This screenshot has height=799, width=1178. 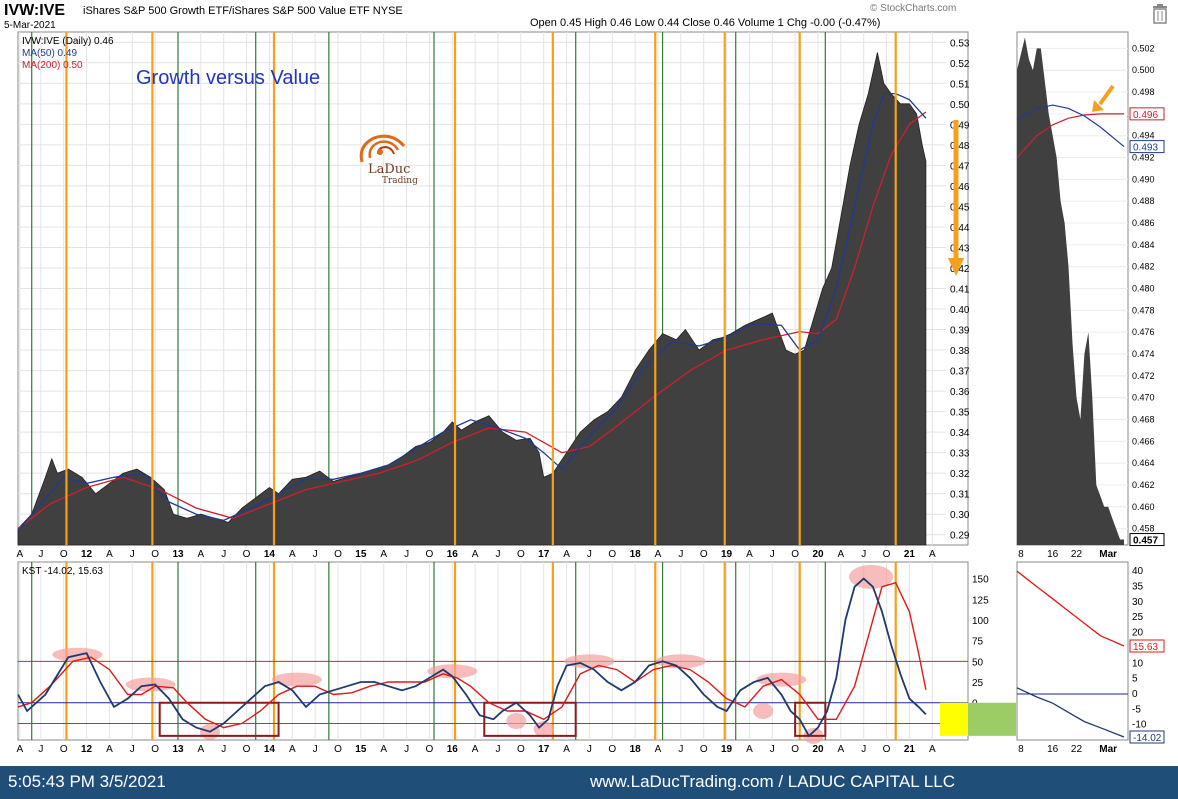 What do you see at coordinates (1143, 48) in the screenshot?
I see `y-tick-label: 0.502` at bounding box center [1143, 48].